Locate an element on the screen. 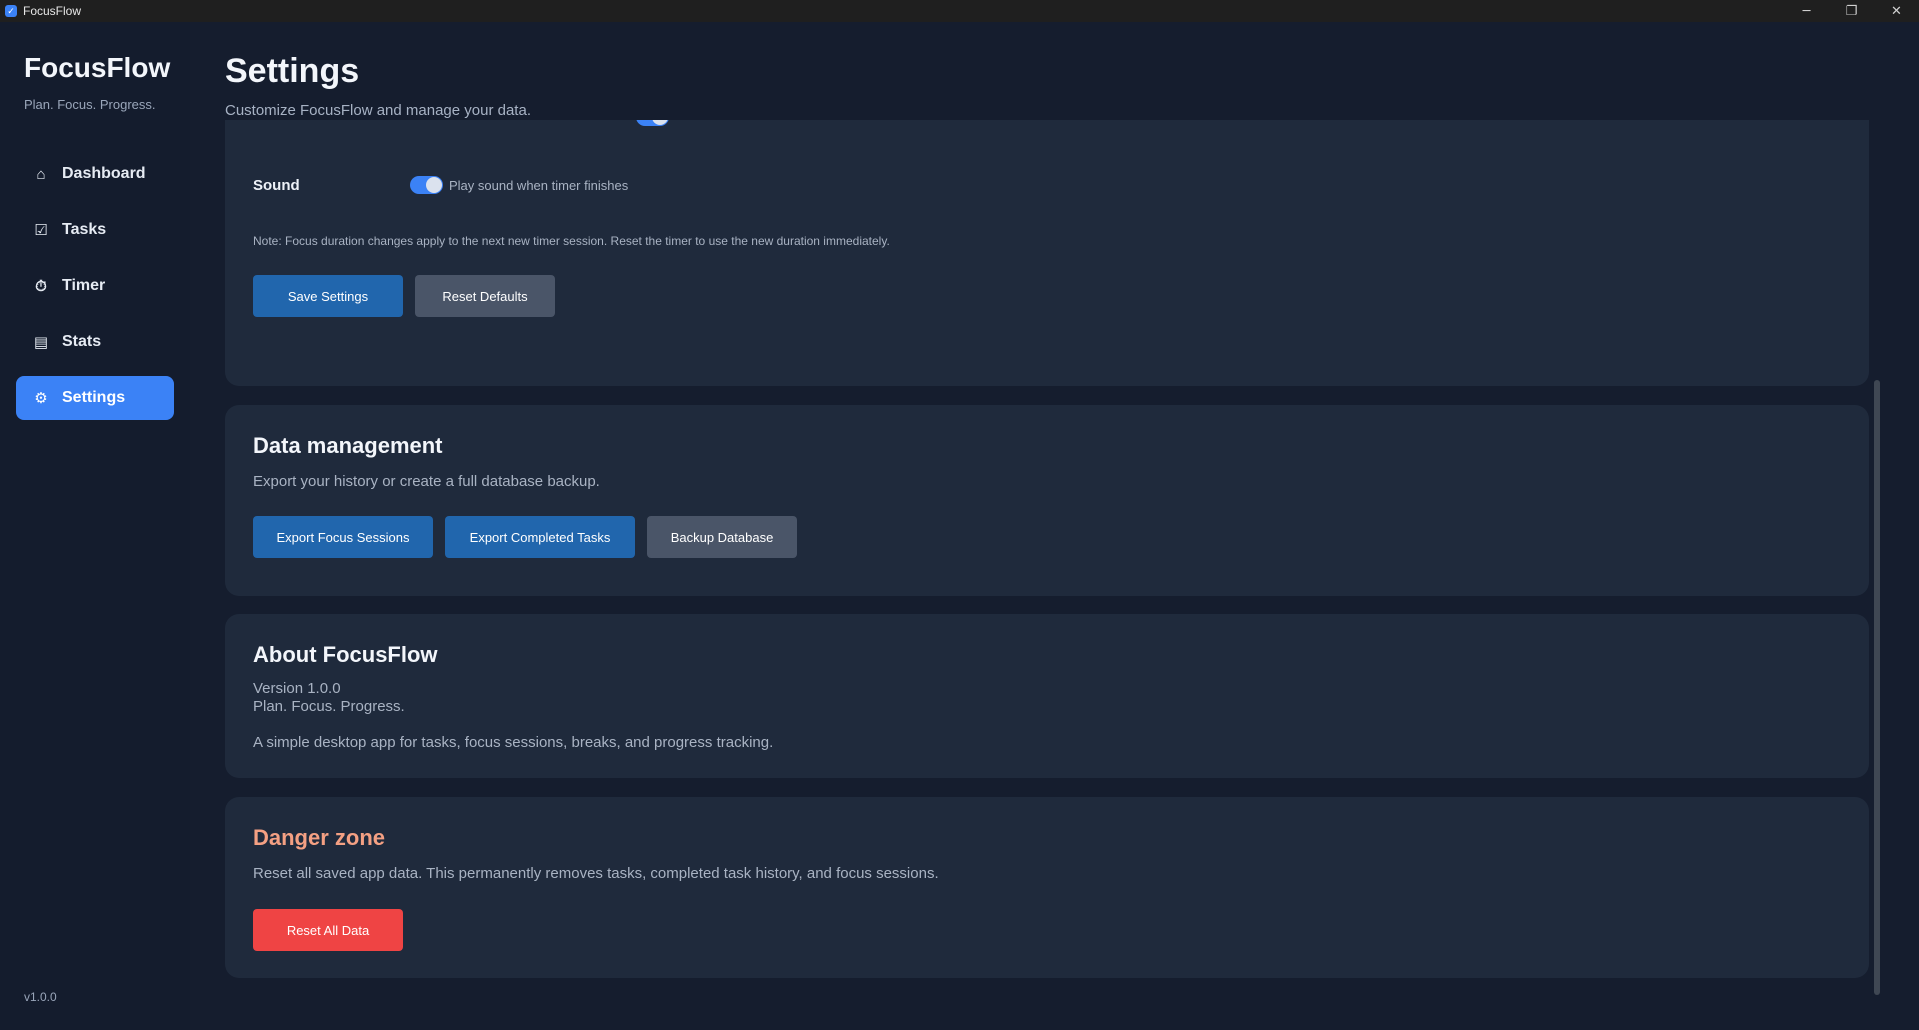 This screenshot has height=1030, width=1919. sidebar-item-dashboard: ⌂ Dashboard is located at coordinates (95, 174).